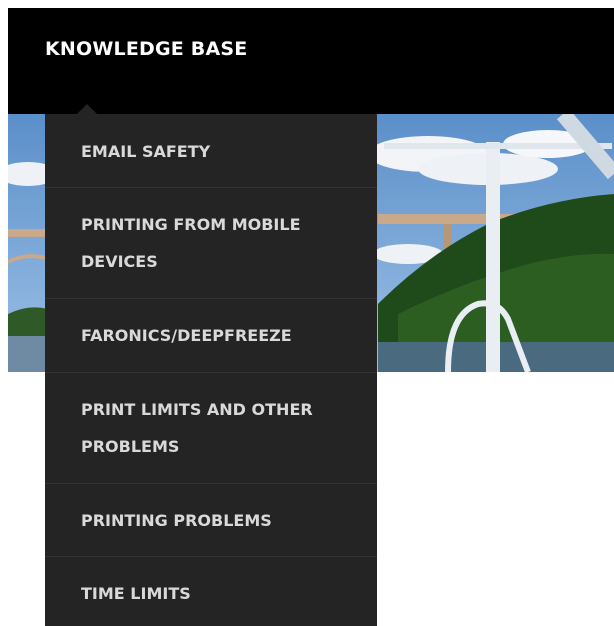  What do you see at coordinates (211, 593) in the screenshot?
I see `menu-item-time-limits: TIME LIMITS` at bounding box center [211, 593].